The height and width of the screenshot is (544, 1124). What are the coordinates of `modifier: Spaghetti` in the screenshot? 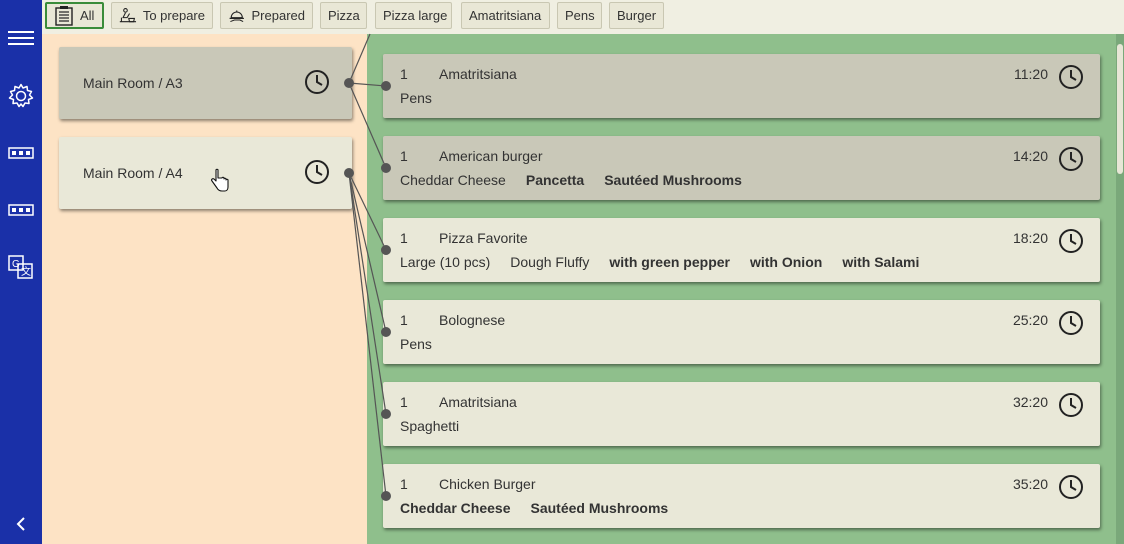 It's located at (430, 426).